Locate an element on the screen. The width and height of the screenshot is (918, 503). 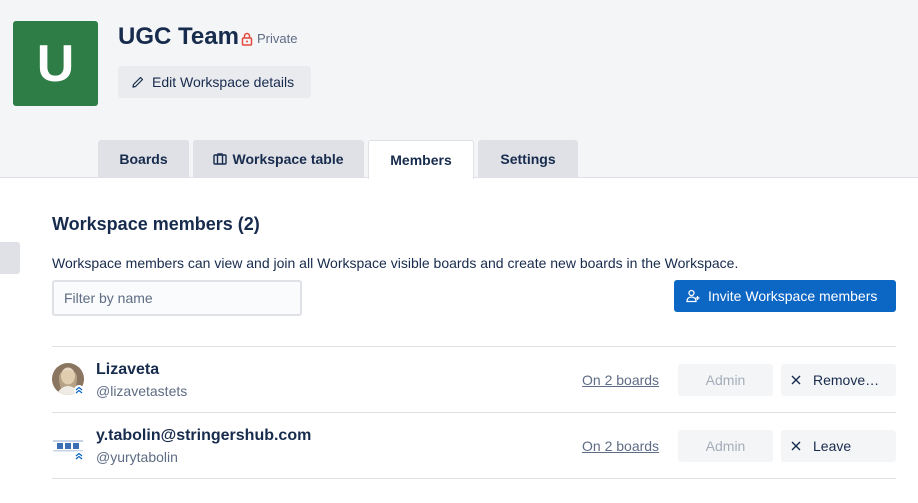
workspace-logo: U is located at coordinates (55, 63).